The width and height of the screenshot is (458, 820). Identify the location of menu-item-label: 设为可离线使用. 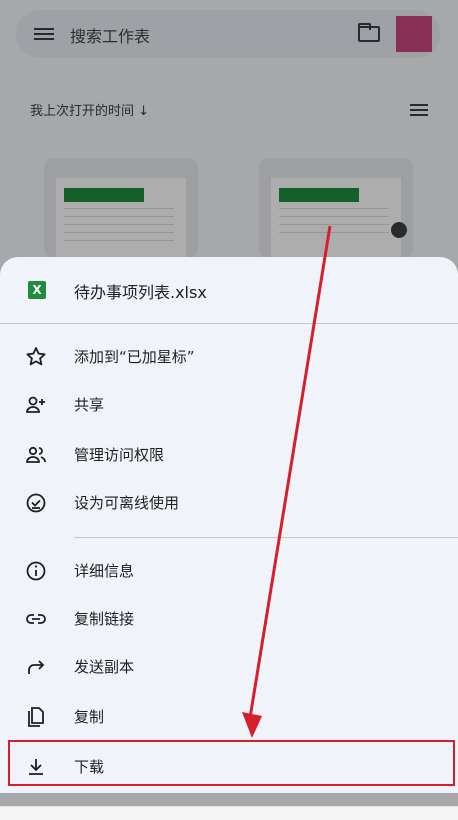
(127, 503).